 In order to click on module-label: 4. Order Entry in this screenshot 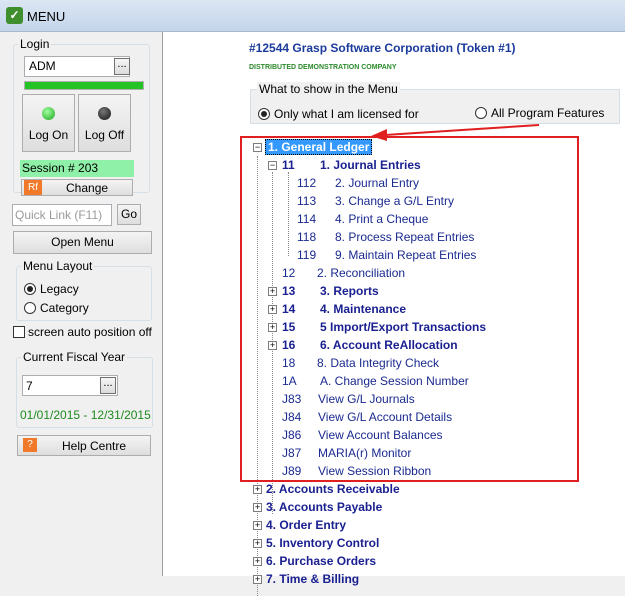, I will do `click(306, 525)`.